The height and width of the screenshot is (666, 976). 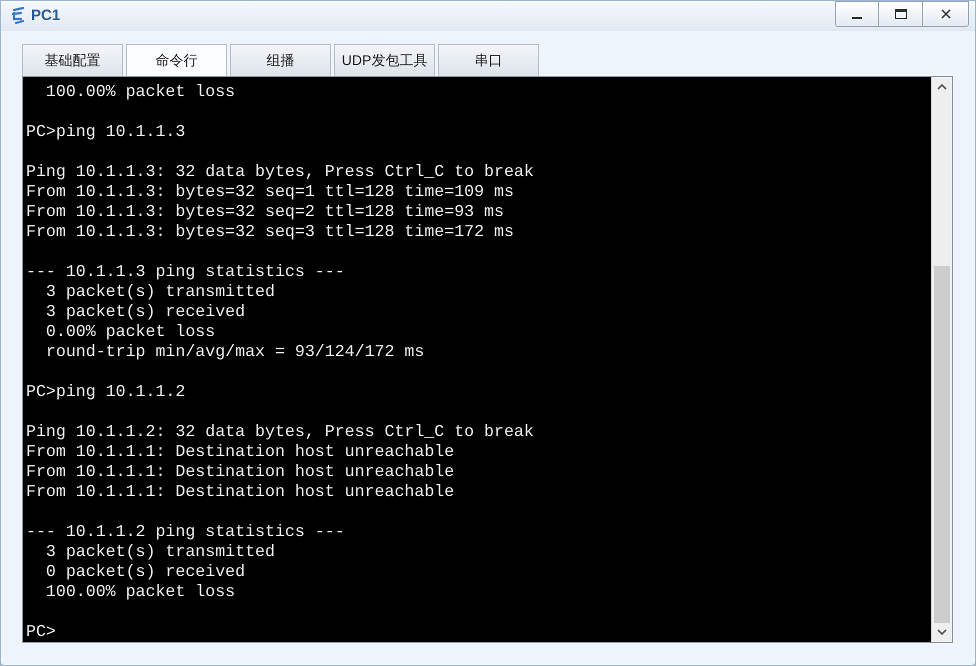 I want to click on terminal-line: Ping 10.1.1.3: 32 data bytes, Press Ctrl_C to break, so click(x=280, y=172).